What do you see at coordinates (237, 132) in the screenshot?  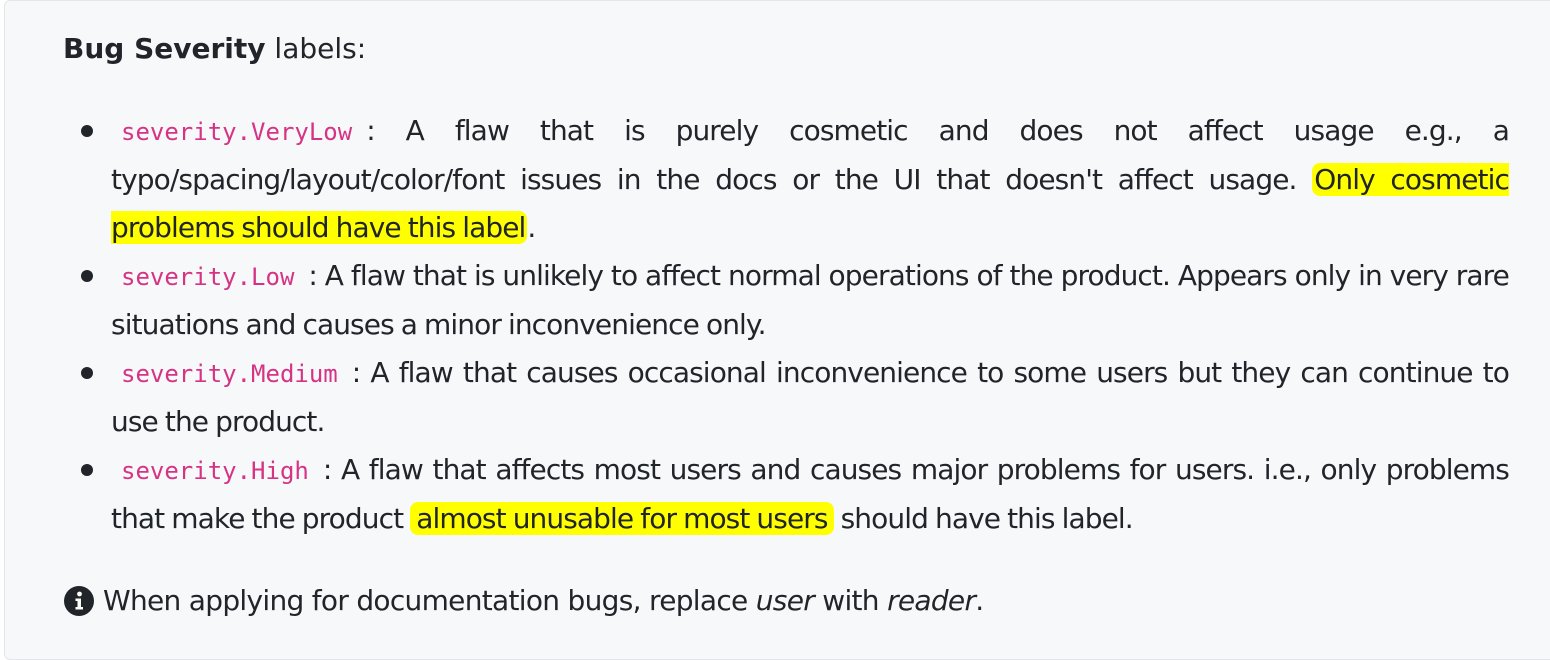 I see `severity-code: severity.VeryLow` at bounding box center [237, 132].